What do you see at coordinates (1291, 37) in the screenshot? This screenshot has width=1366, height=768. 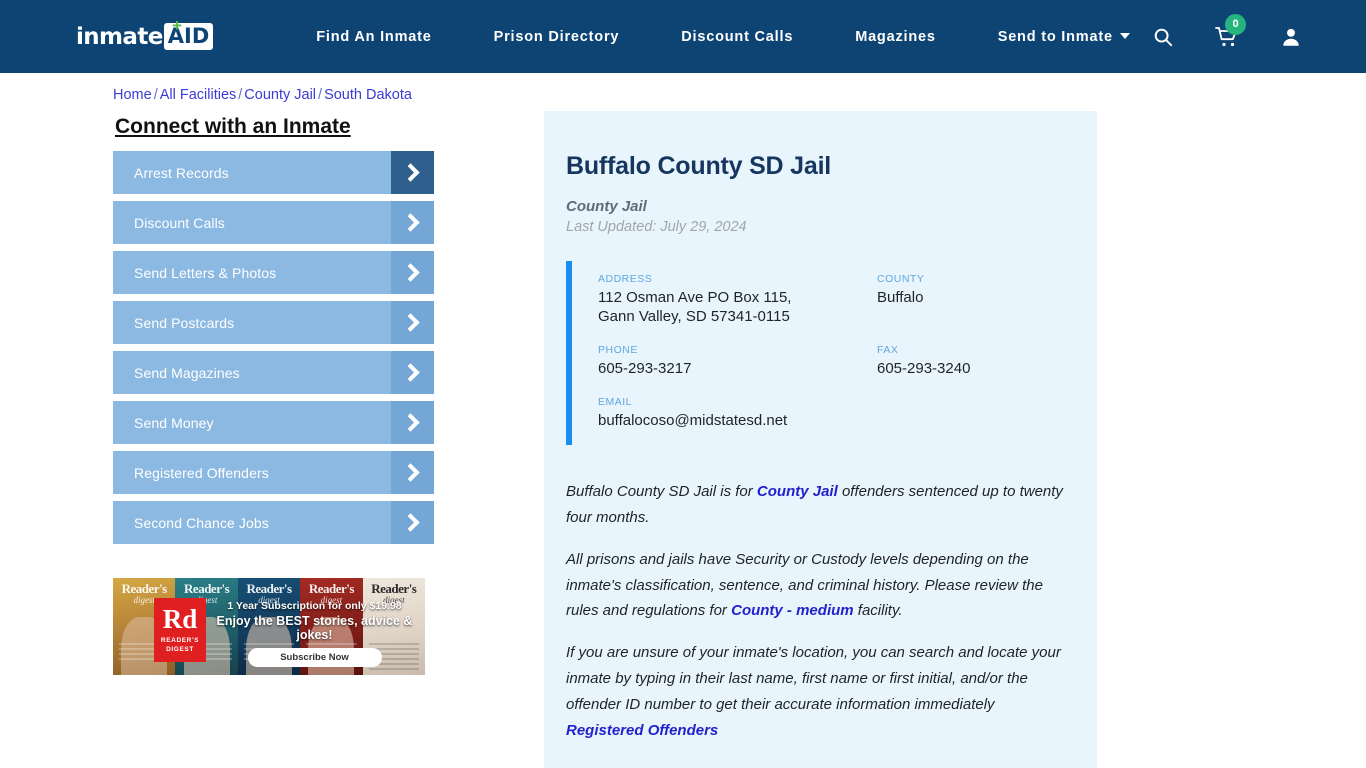 I see `user-icon` at bounding box center [1291, 37].